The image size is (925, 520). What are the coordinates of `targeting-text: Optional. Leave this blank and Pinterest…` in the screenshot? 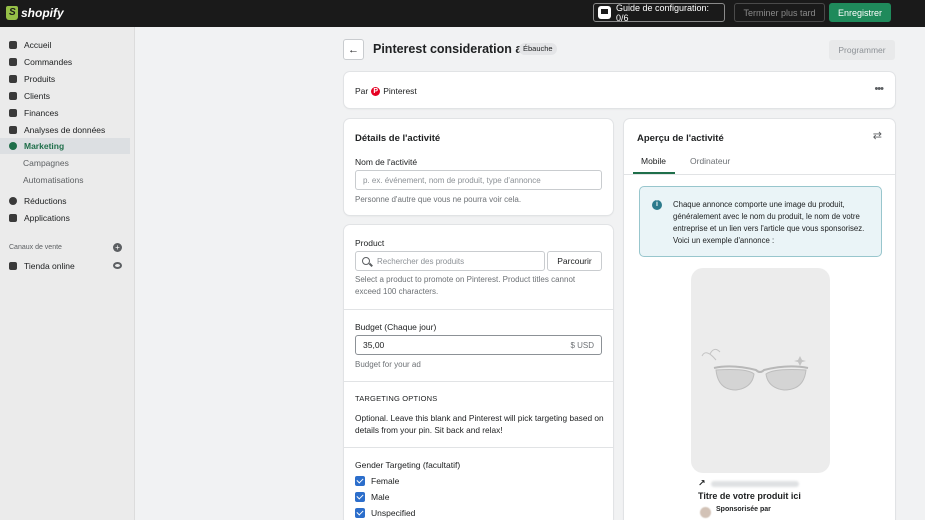 It's located at (479, 424).